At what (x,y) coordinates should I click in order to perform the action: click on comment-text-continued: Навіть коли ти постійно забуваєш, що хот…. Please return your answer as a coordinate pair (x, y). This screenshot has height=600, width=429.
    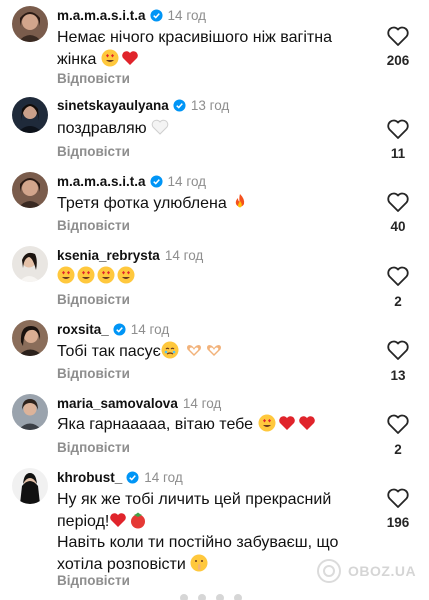
    Looking at the image, I should click on (198, 553).